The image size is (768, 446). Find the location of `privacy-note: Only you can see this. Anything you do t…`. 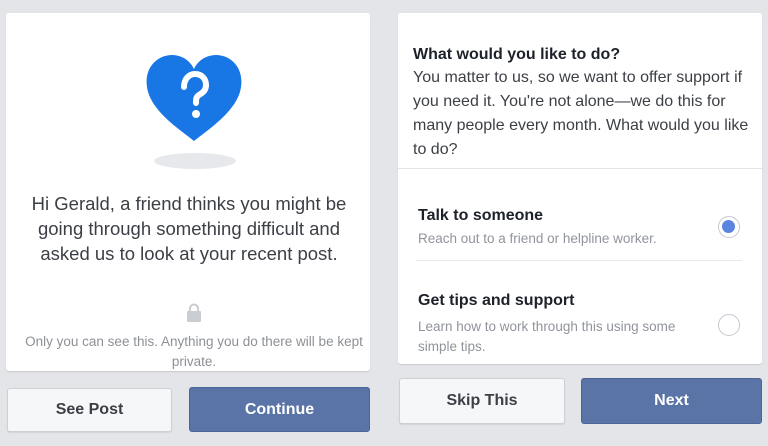

privacy-note: Only you can see this. Anything you do t… is located at coordinates (194, 351).